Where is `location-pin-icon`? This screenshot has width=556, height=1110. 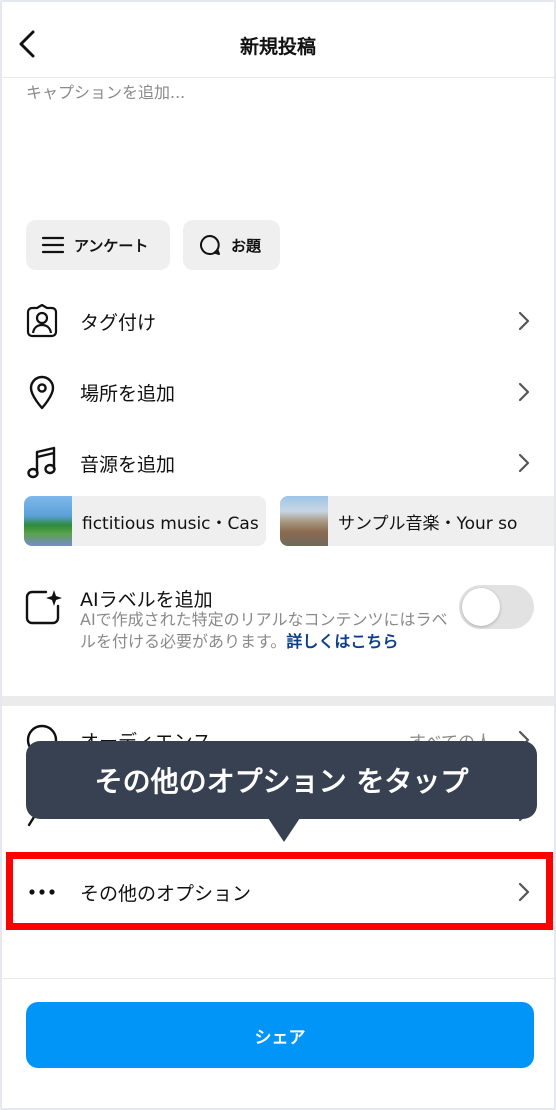
location-pin-icon is located at coordinates (42, 392).